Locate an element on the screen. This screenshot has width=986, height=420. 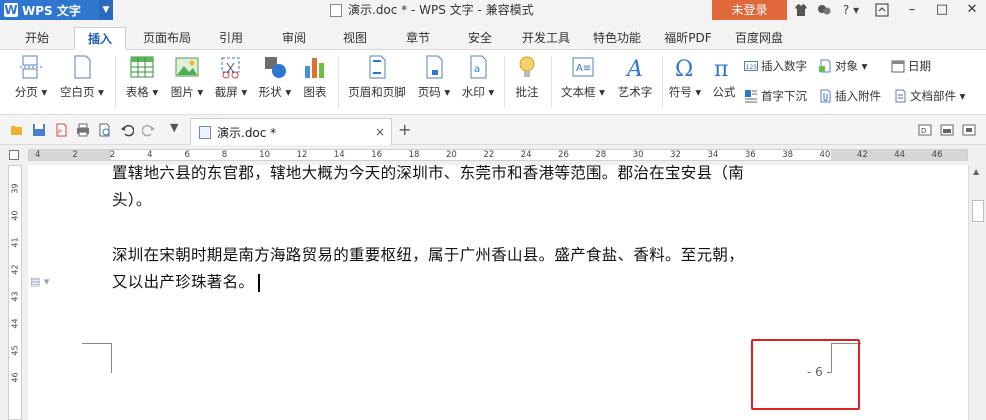
skin-icon is located at coordinates (801, 10).